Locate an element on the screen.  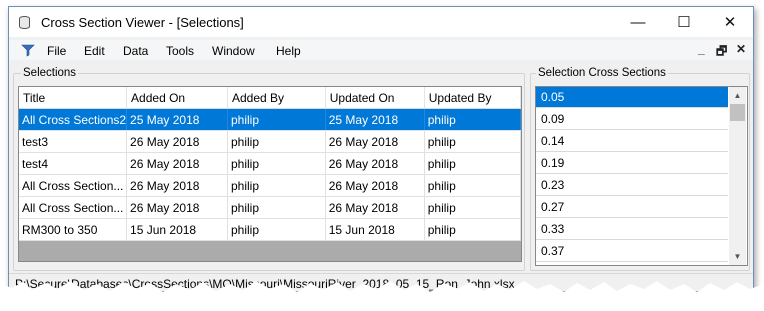
mdi-restore-button: 🗗 is located at coordinates (721, 52).